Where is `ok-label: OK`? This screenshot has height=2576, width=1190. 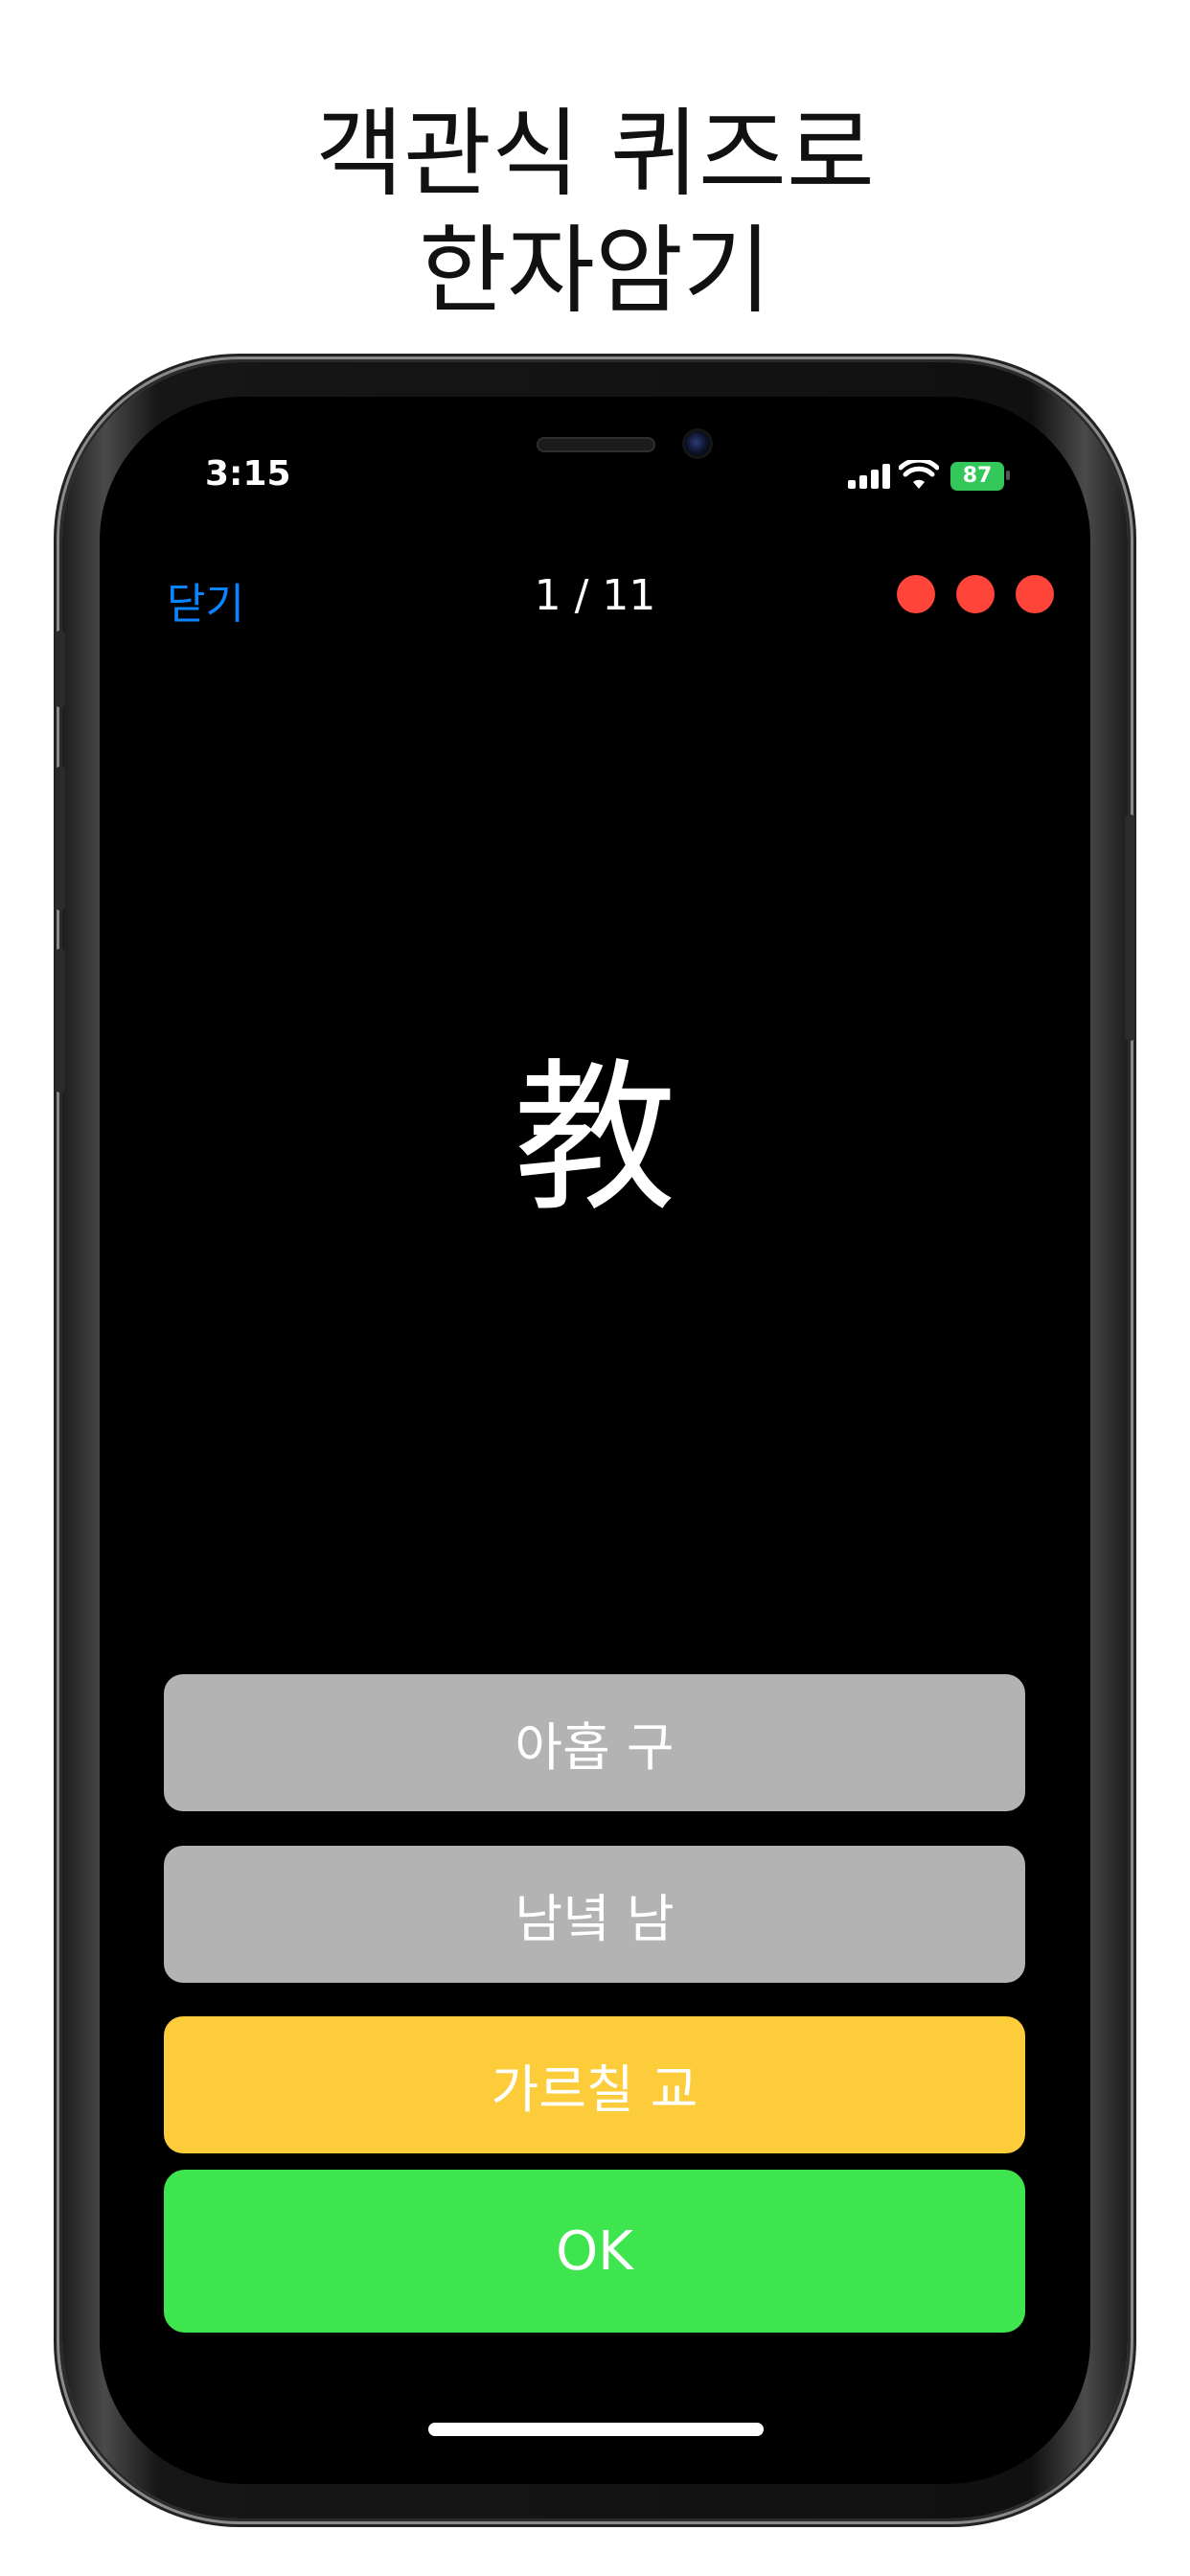 ok-label: OK is located at coordinates (594, 2251).